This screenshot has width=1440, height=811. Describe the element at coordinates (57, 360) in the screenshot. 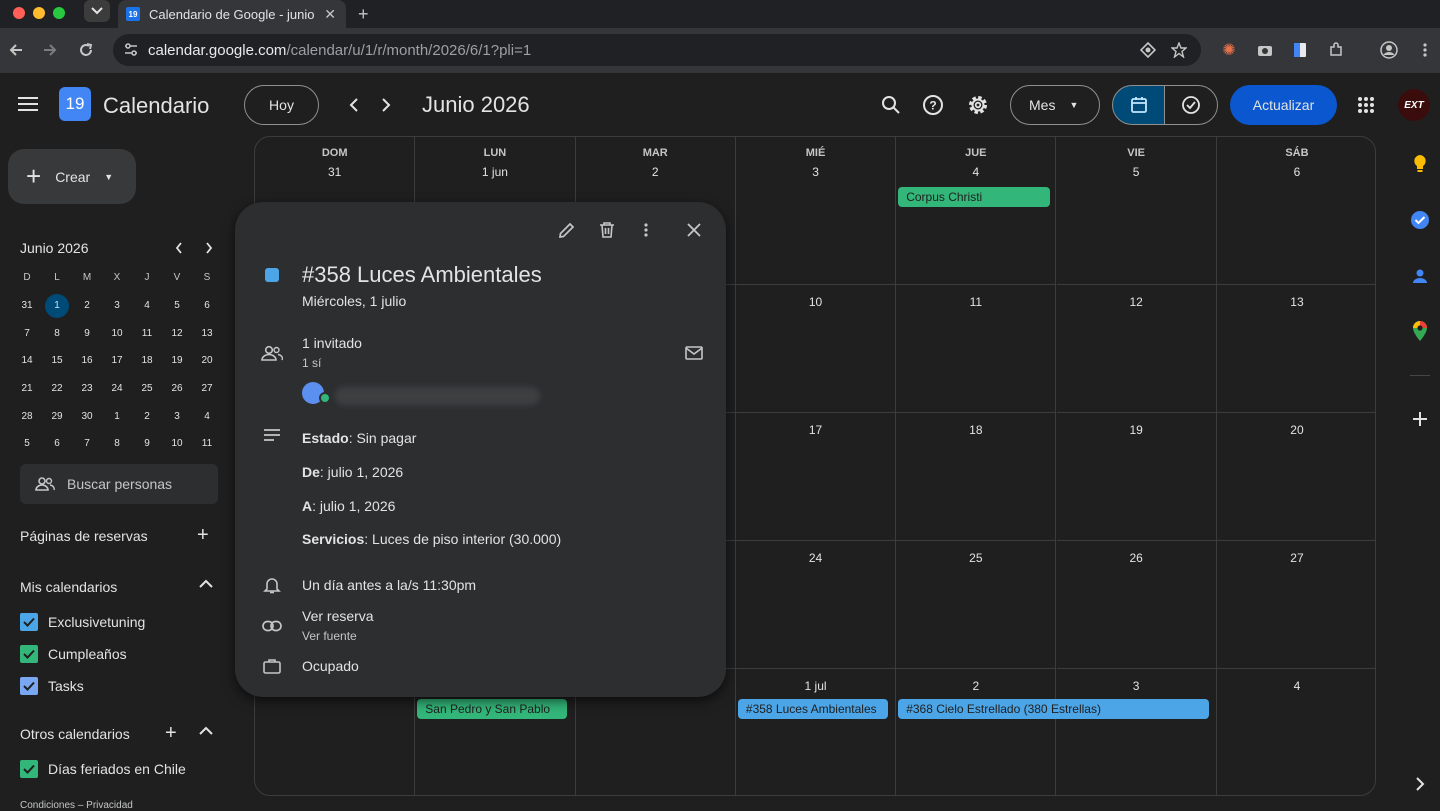

I see `mini-calendar-day: 15` at that location.